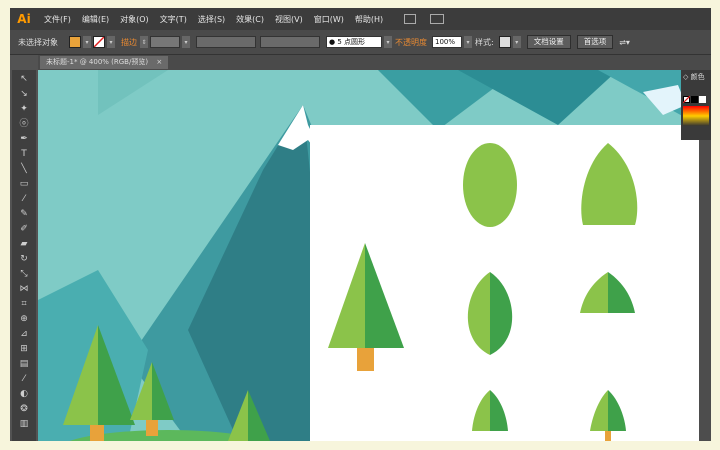 Image resolution: width=720 pixels, height=450 pixels. I want to click on preferences-button: 首选项, so click(595, 42).